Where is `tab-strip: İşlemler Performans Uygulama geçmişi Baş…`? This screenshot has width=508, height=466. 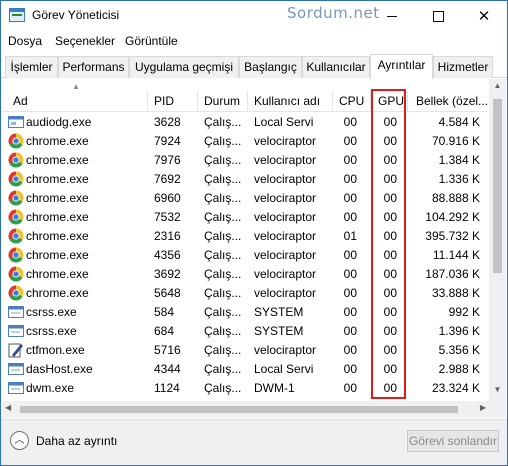
tab-strip: İşlemler Performans Uygulama geçmişi Baş… is located at coordinates (254, 66).